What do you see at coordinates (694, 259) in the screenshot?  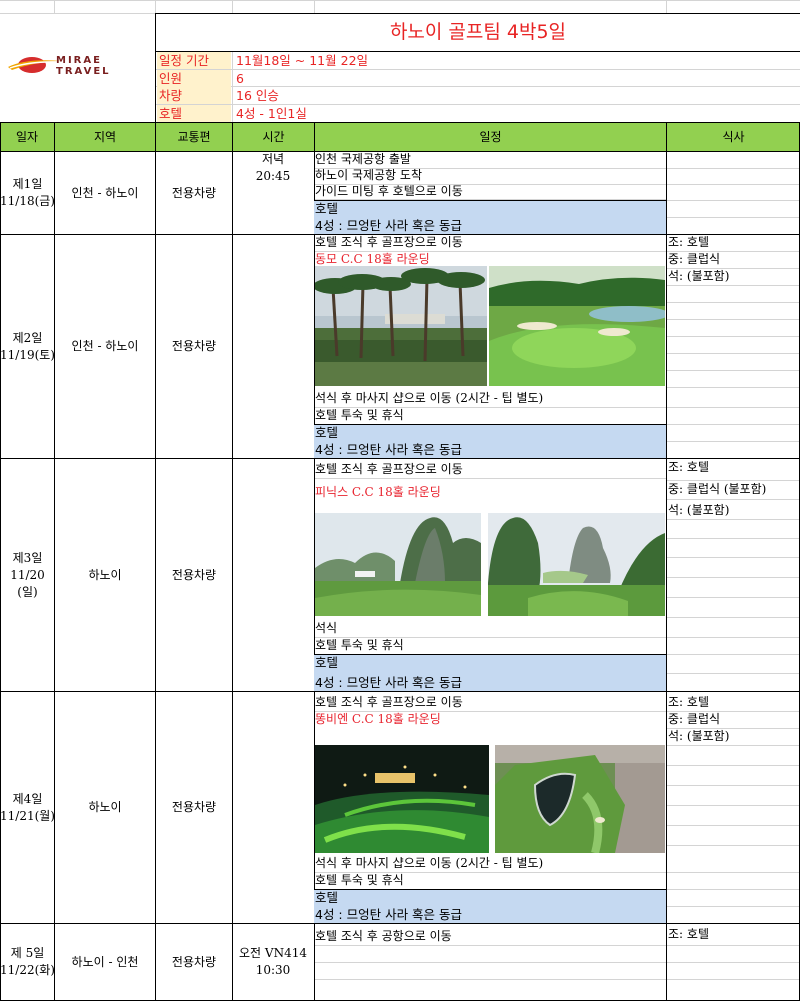 I see `day2-meal: 중: 클럽식` at bounding box center [694, 259].